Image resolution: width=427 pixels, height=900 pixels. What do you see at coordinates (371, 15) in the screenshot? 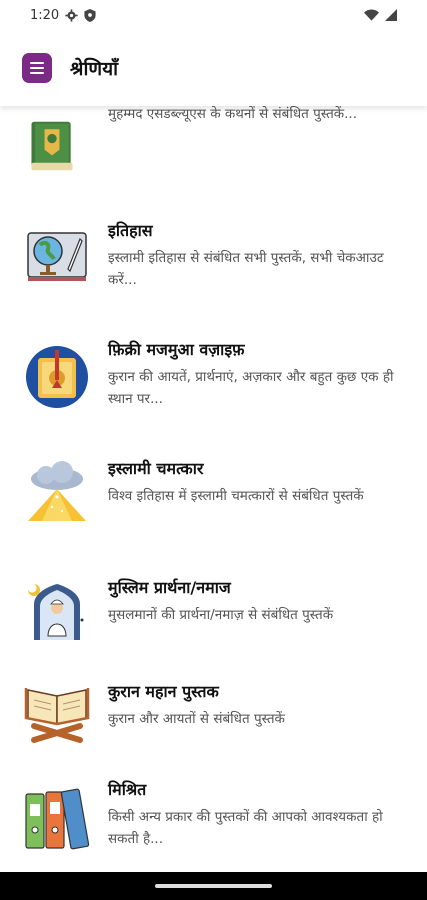
I see `wifi-icon` at bounding box center [371, 15].